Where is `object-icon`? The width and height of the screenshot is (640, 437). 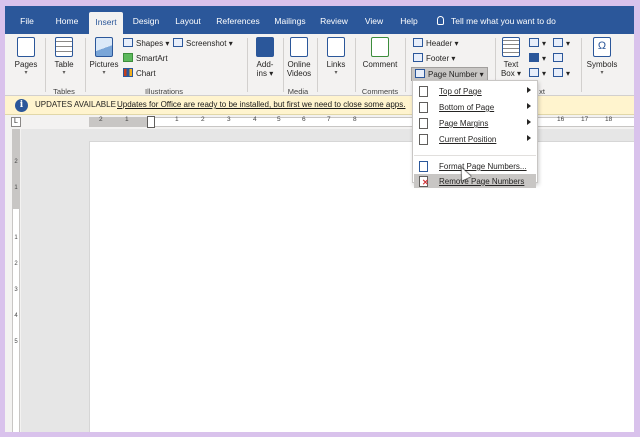 object-icon is located at coordinates (558, 72).